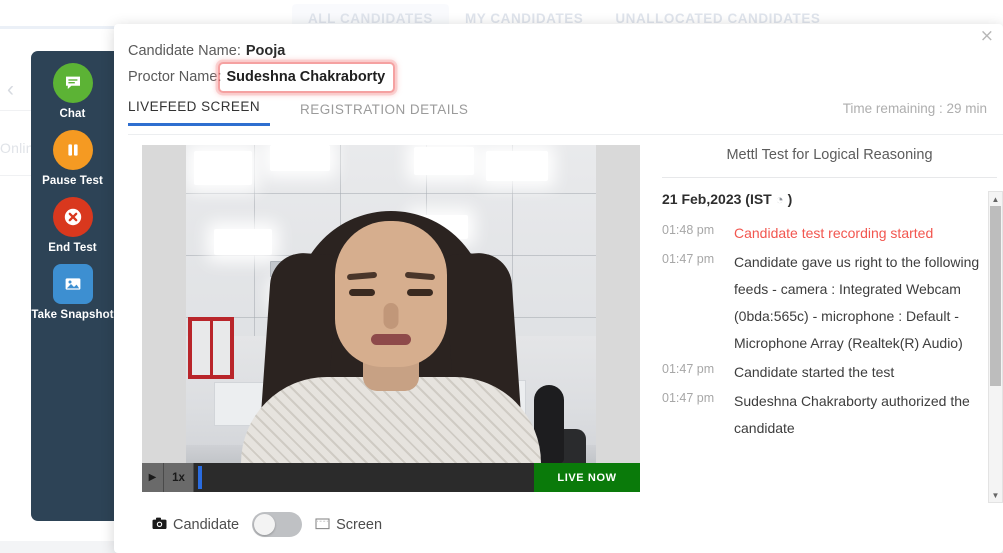 The height and width of the screenshot is (553, 1003). I want to click on candidate-name-row: Candidate Name: Pooja, so click(565, 51).